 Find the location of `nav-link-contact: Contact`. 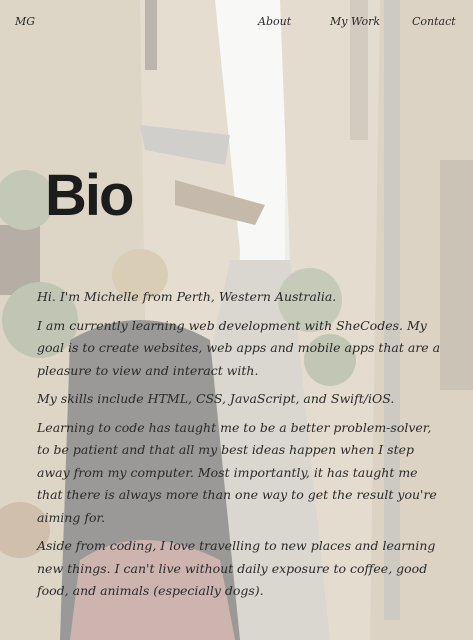

nav-link-contact: Contact is located at coordinates (434, 21).